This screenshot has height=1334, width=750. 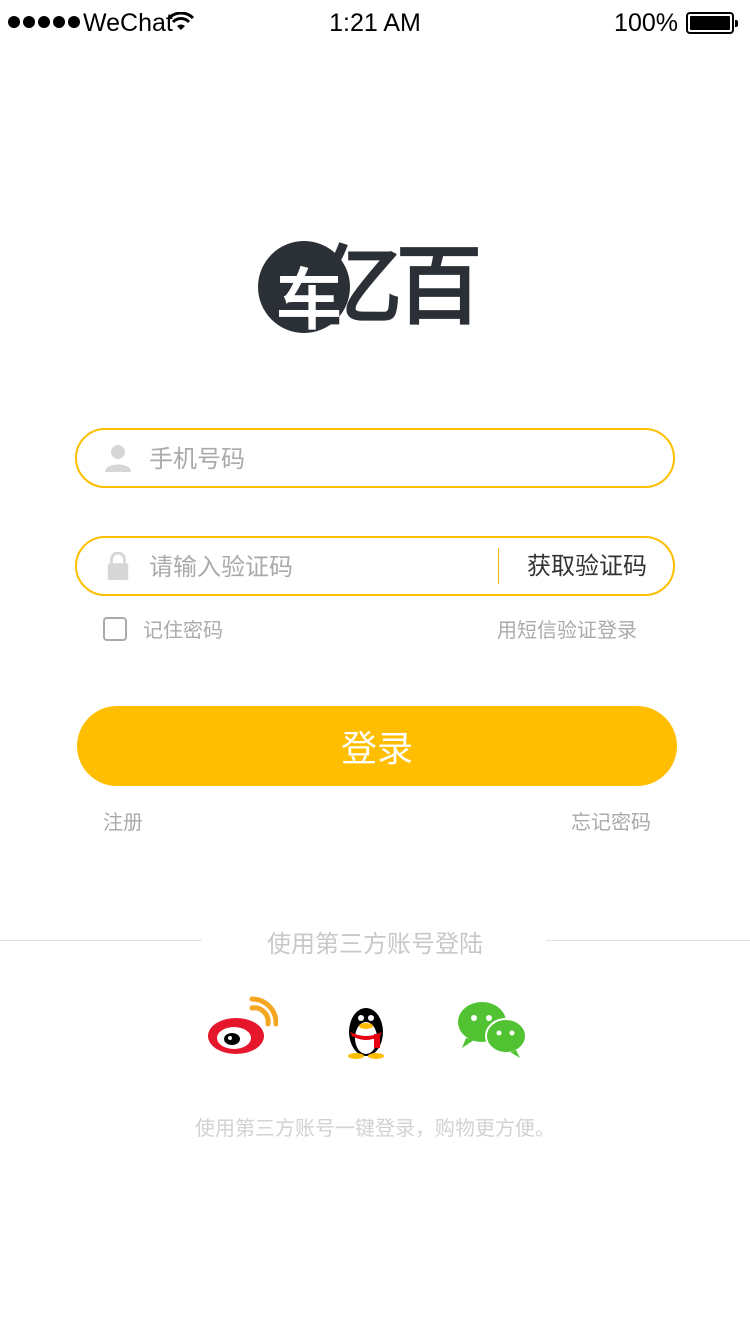 I want to click on divider-right, so click(x=648, y=940).